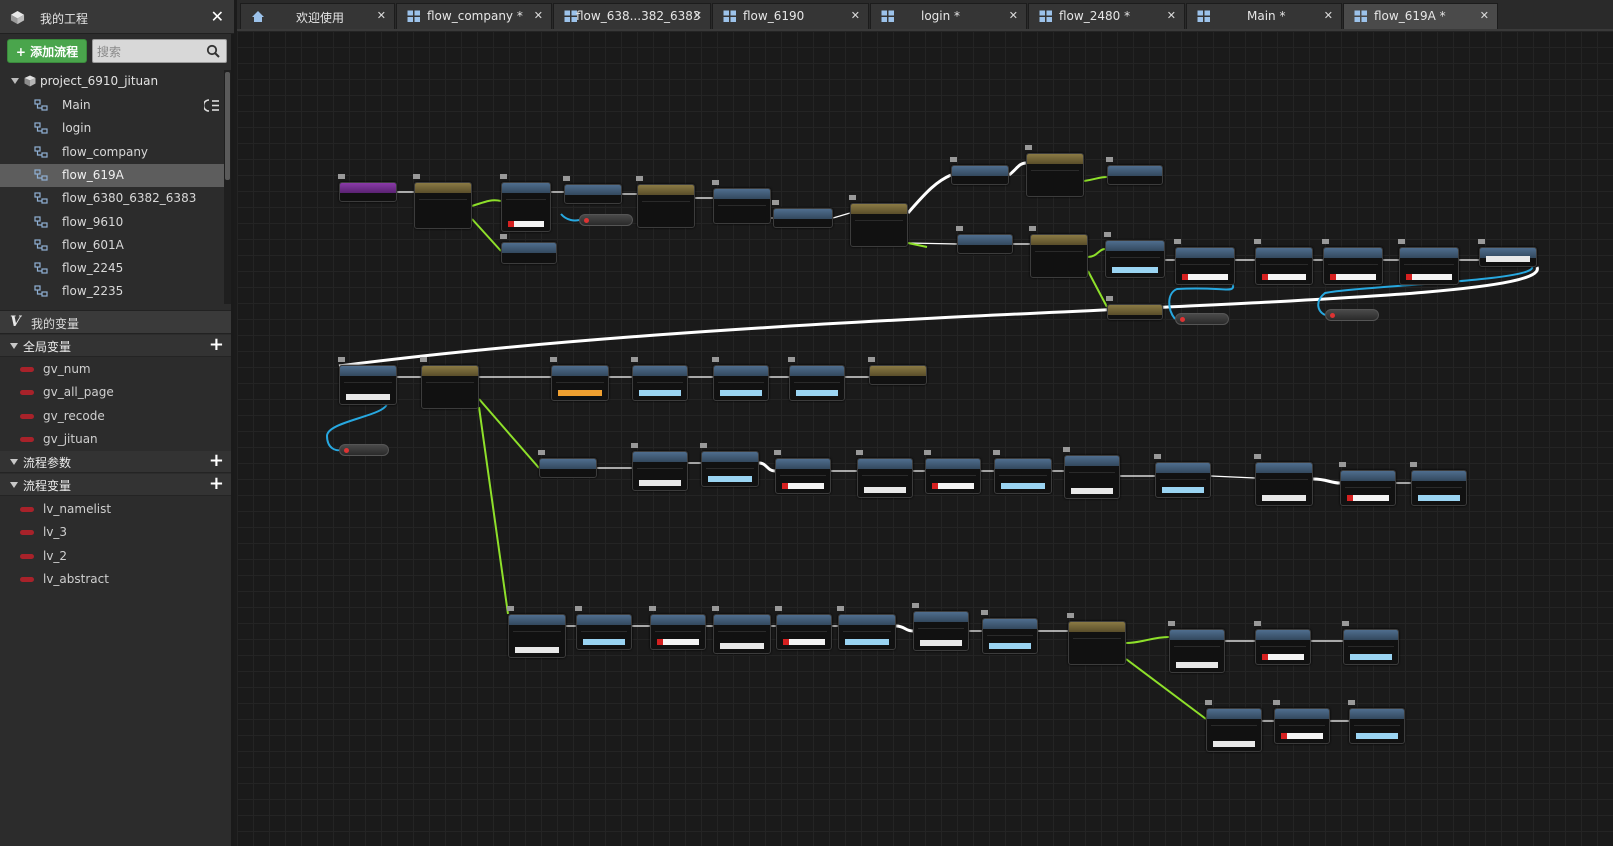  What do you see at coordinates (216, 484) in the screenshot?
I see `add-flow-var-icon: +` at bounding box center [216, 484].